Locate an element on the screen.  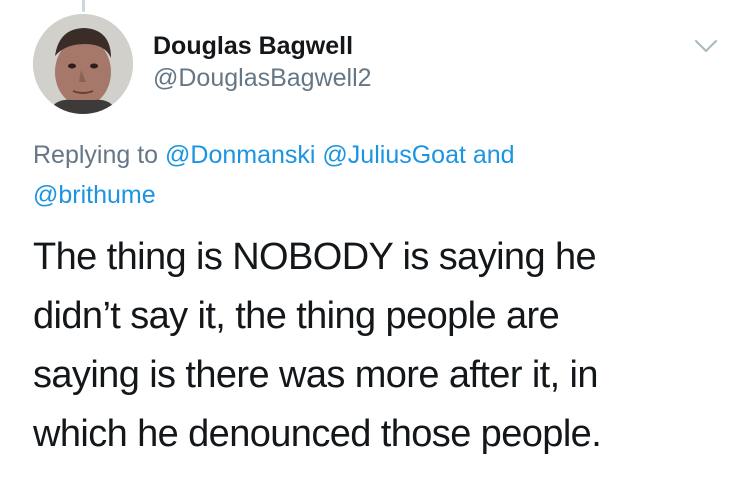
avatar-photo is located at coordinates (83, 64).